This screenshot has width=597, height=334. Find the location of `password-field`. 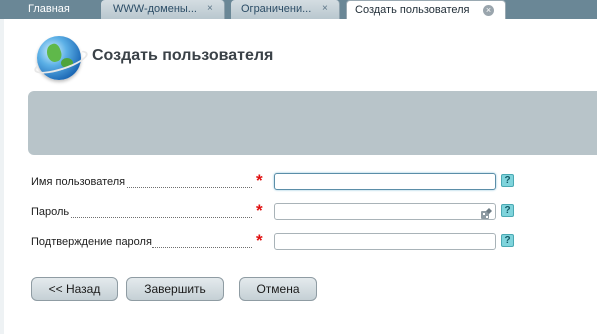

password-field is located at coordinates (385, 211).